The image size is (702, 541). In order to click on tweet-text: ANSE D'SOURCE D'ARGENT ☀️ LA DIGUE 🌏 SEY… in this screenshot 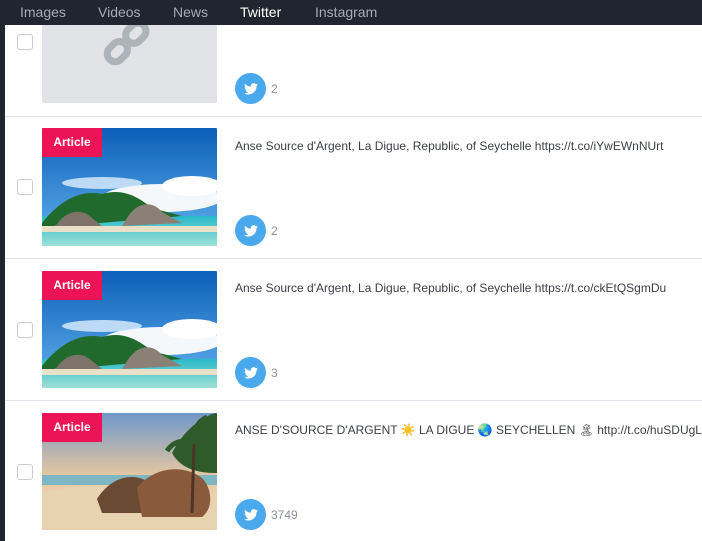, I will do `click(468, 430)`.